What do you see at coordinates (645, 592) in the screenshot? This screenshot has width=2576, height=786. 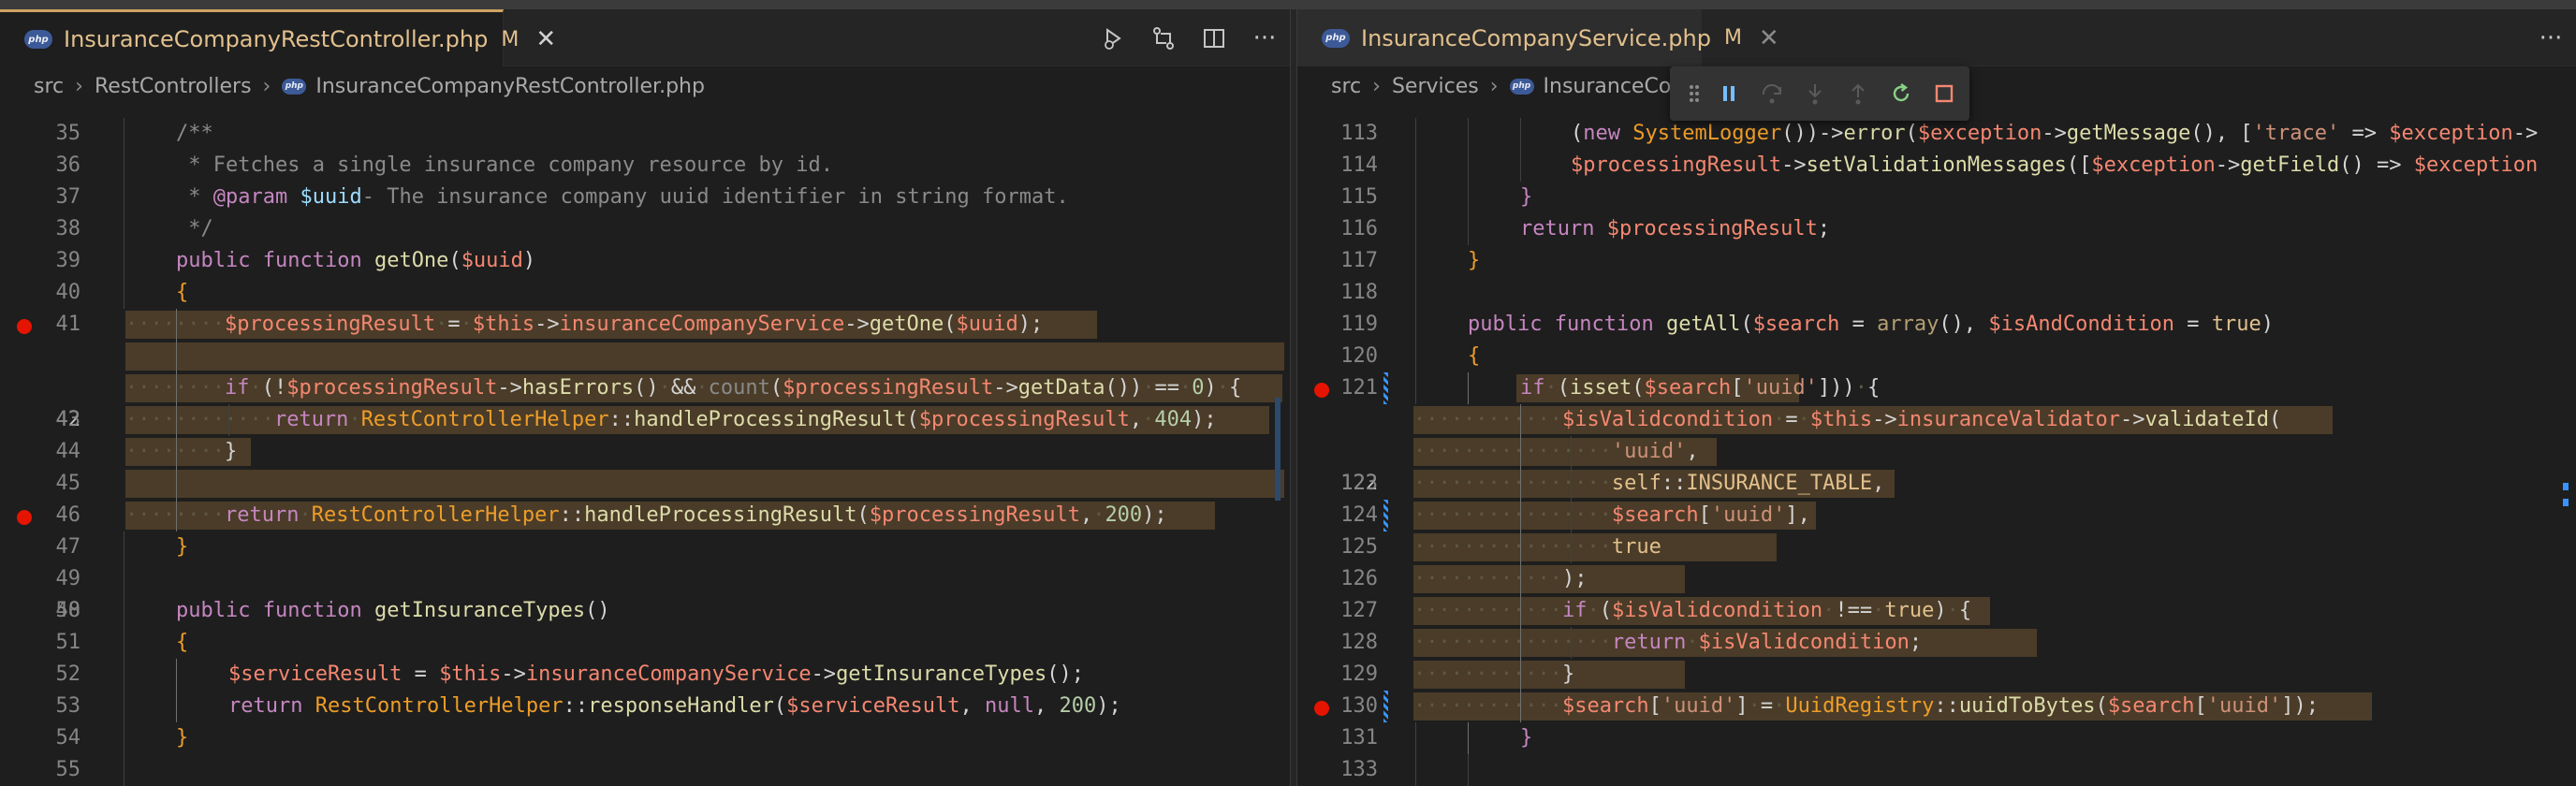 I see `code-line: 50` at bounding box center [645, 592].